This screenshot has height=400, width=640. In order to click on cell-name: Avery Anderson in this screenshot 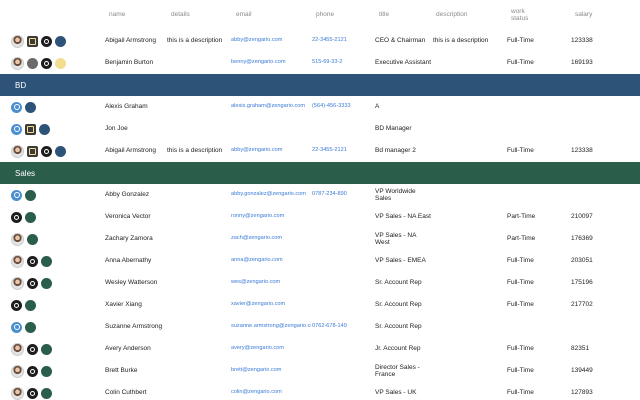, I will do `click(128, 349)`.